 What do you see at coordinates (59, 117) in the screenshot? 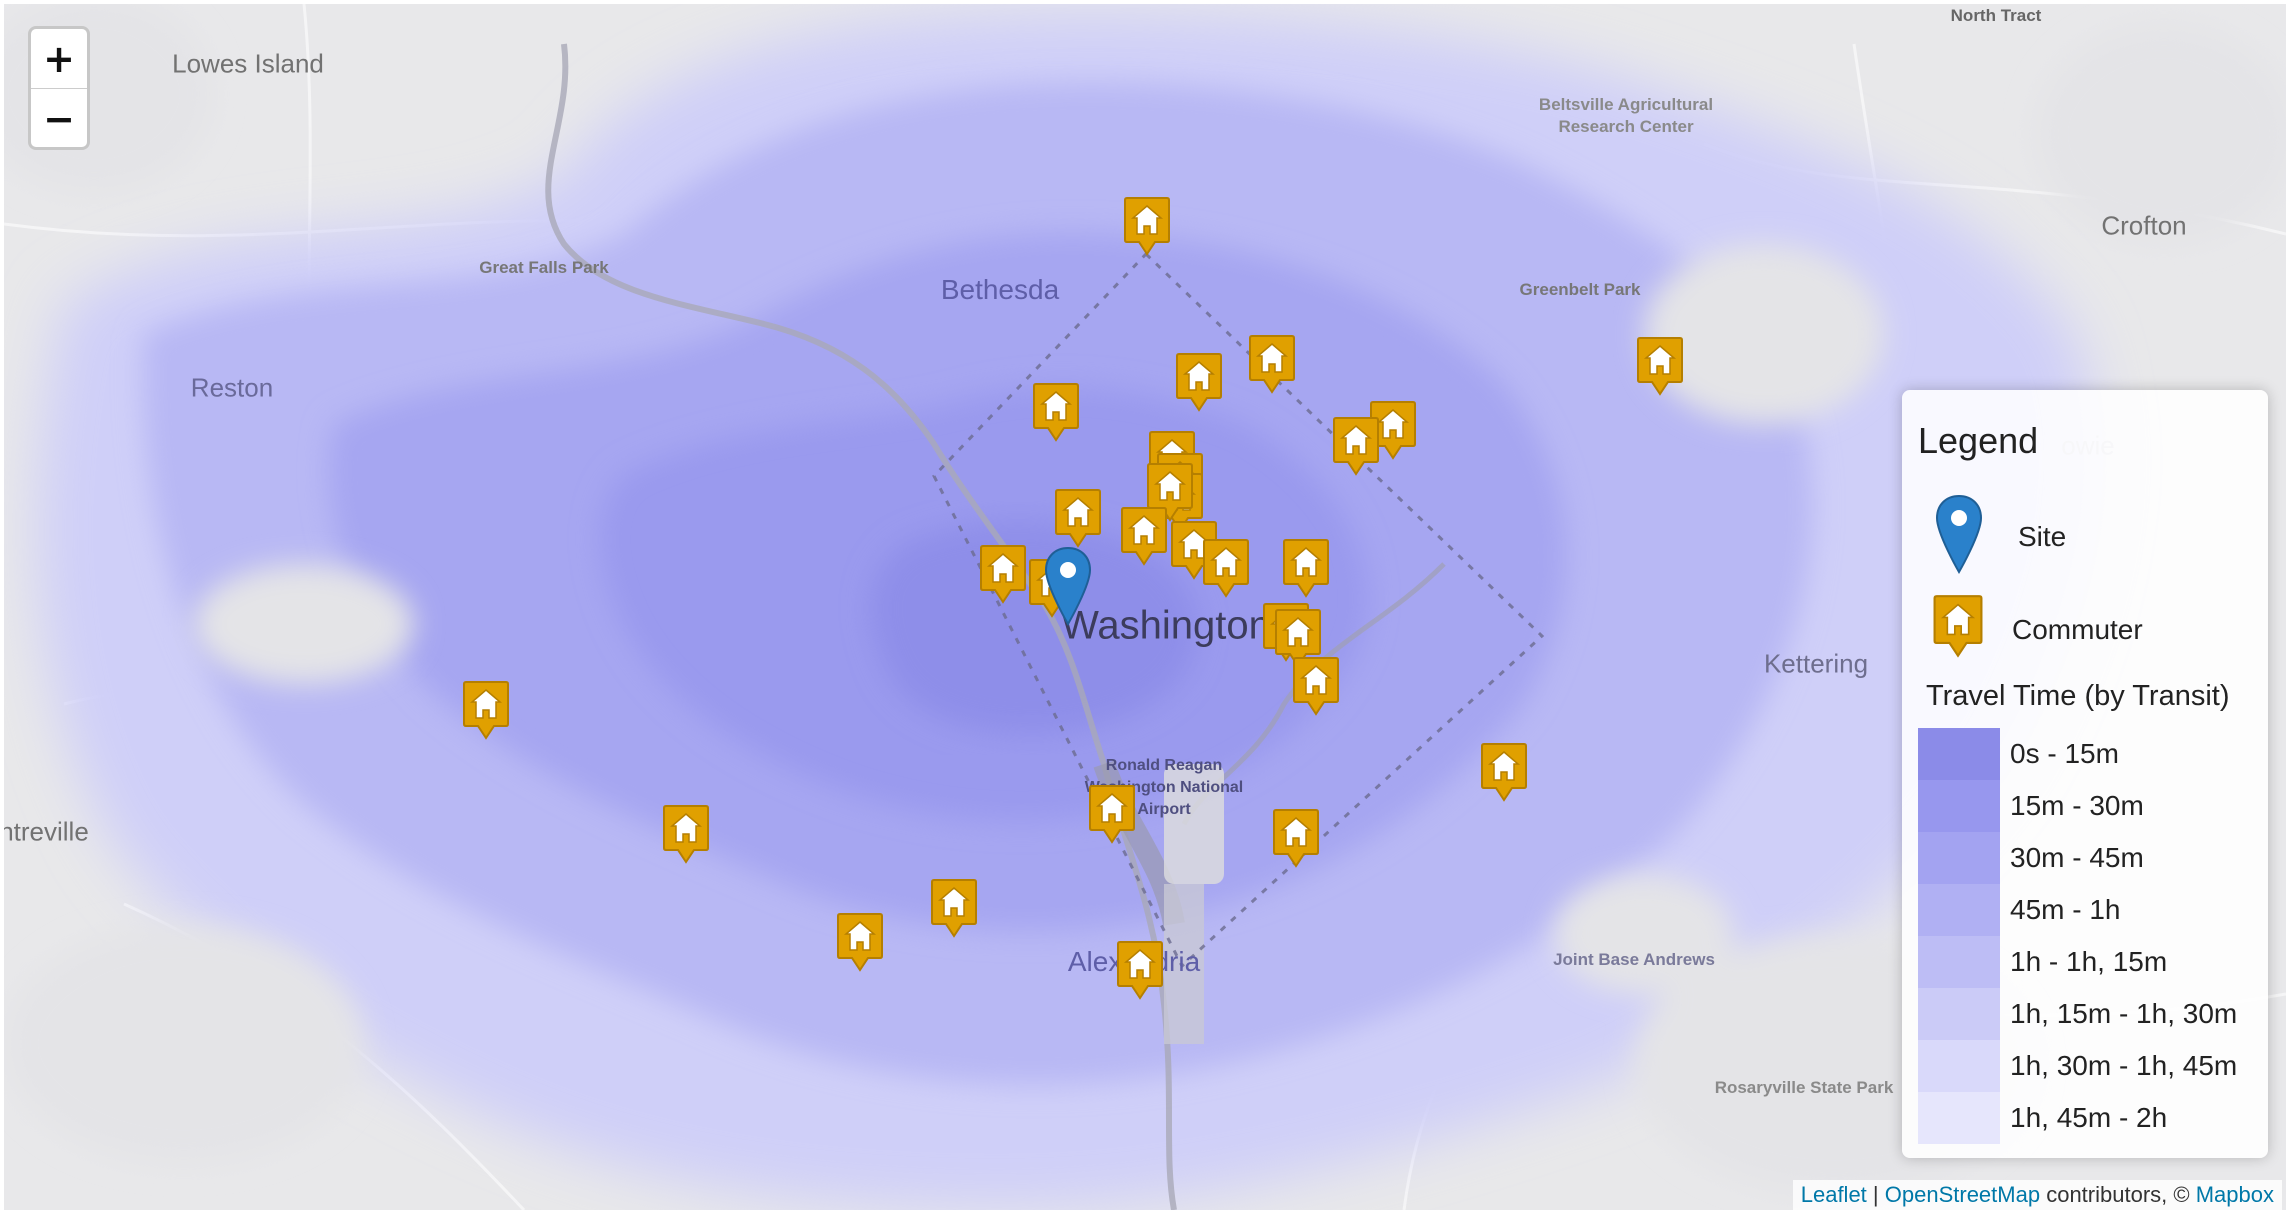
I see `zoom-out-button: −` at bounding box center [59, 117].